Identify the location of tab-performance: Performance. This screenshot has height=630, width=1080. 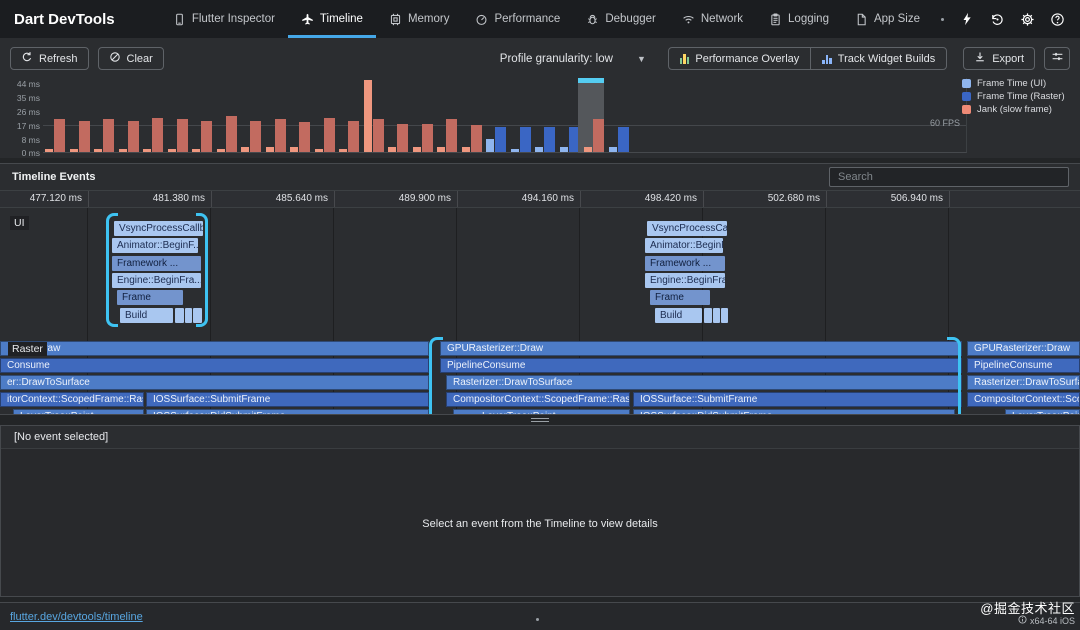
(517, 19).